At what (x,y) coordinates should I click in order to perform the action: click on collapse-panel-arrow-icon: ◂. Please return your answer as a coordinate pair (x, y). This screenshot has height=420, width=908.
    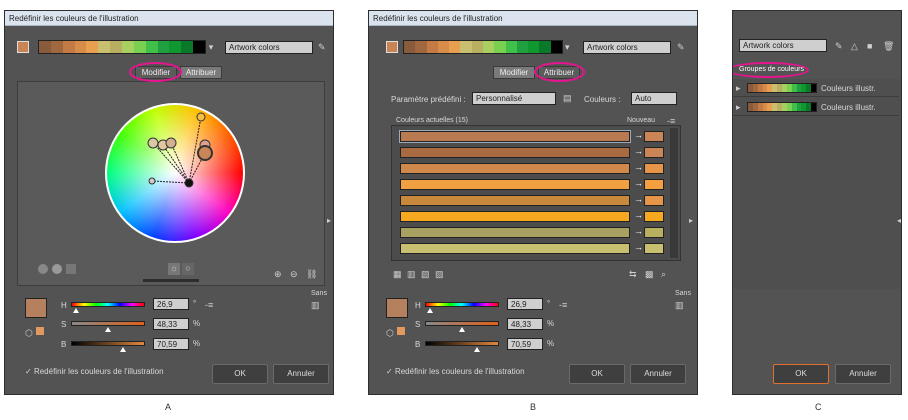
    Looking at the image, I should click on (899, 221).